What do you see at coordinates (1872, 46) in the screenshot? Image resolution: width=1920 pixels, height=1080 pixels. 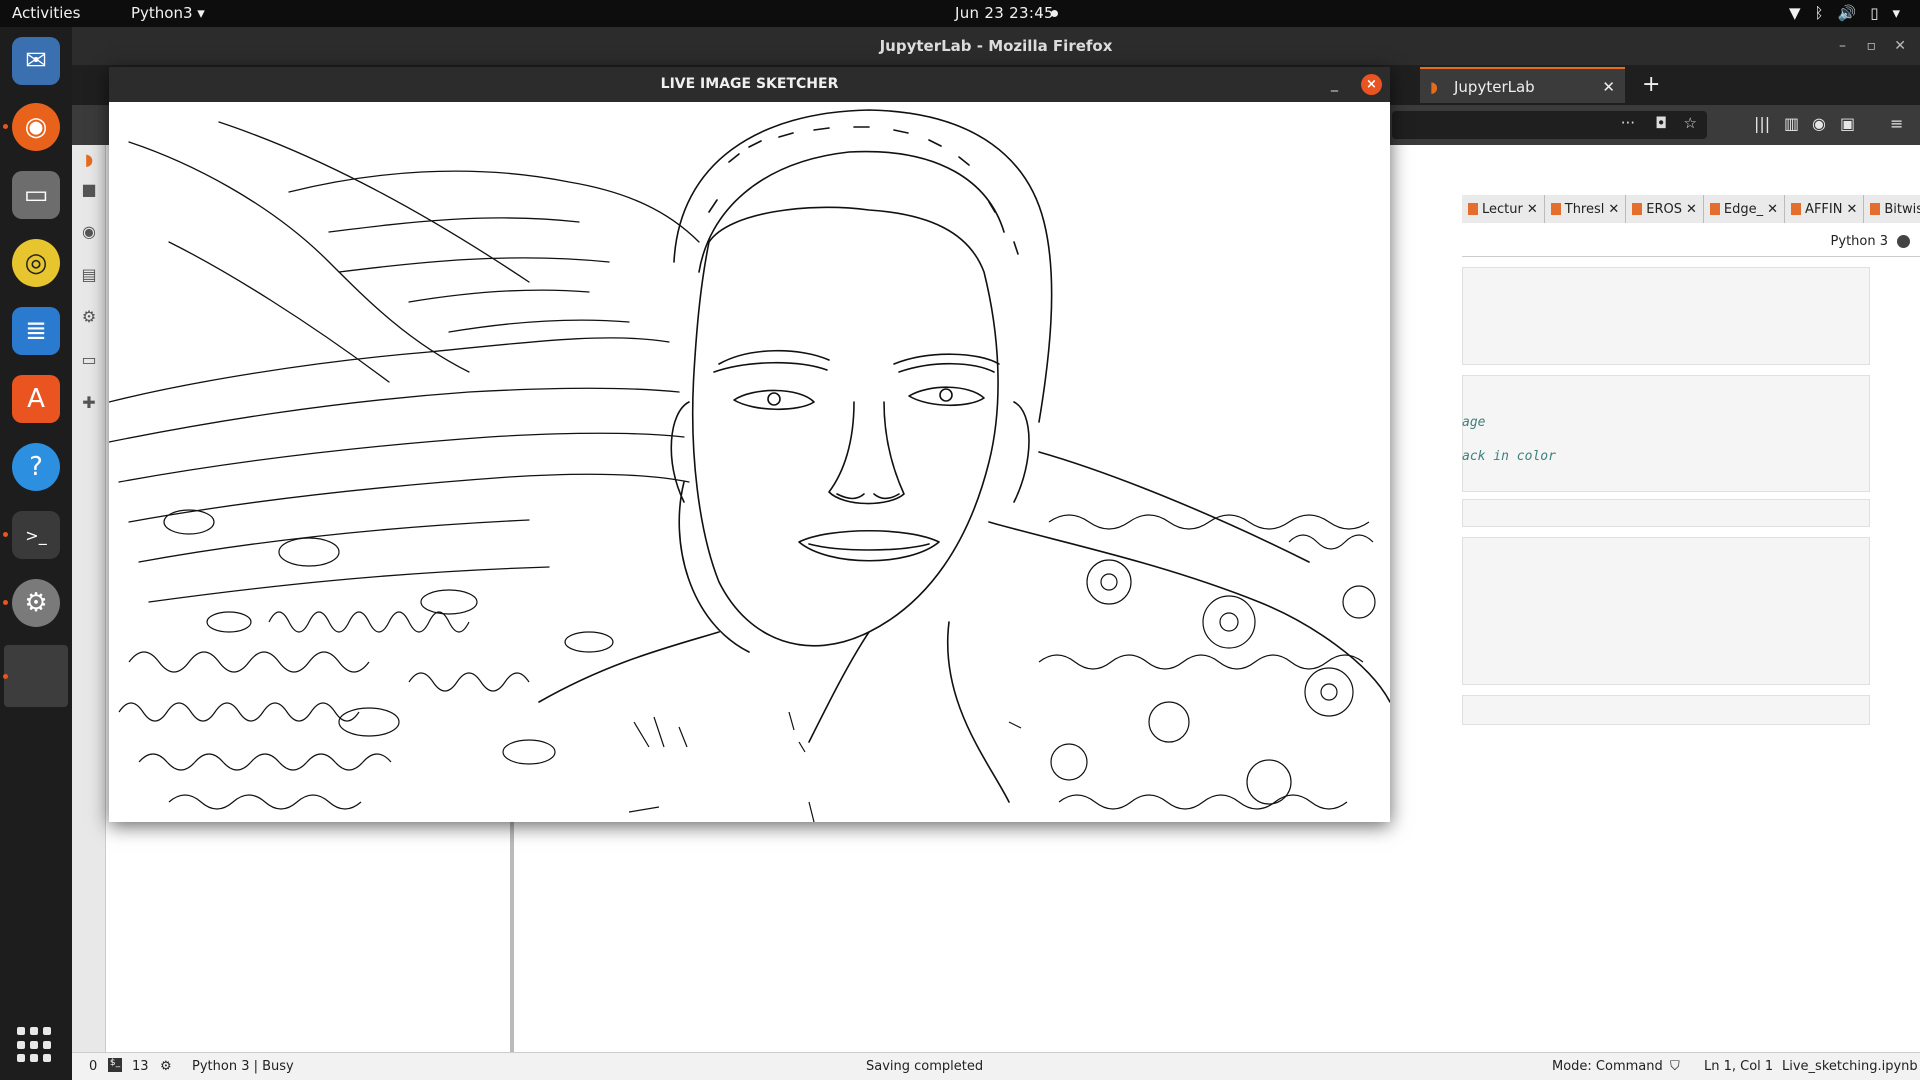 I see `maximize-icon: ▫` at bounding box center [1872, 46].